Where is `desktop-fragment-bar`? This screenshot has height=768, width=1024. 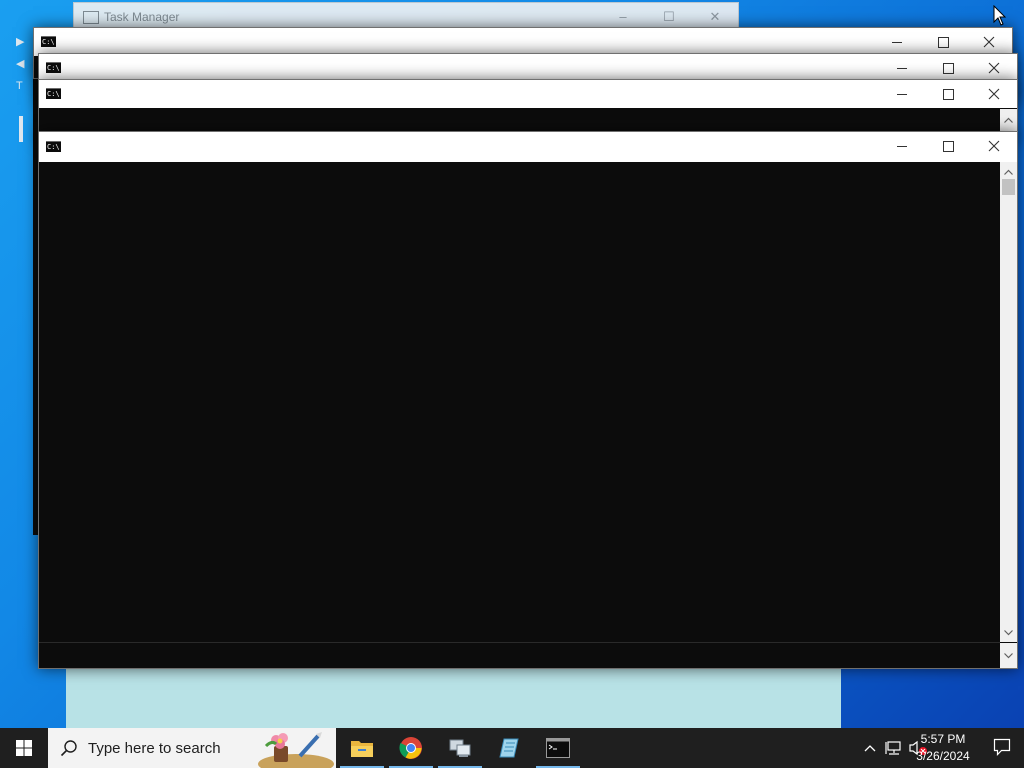
desktop-fragment-bar is located at coordinates (21, 129).